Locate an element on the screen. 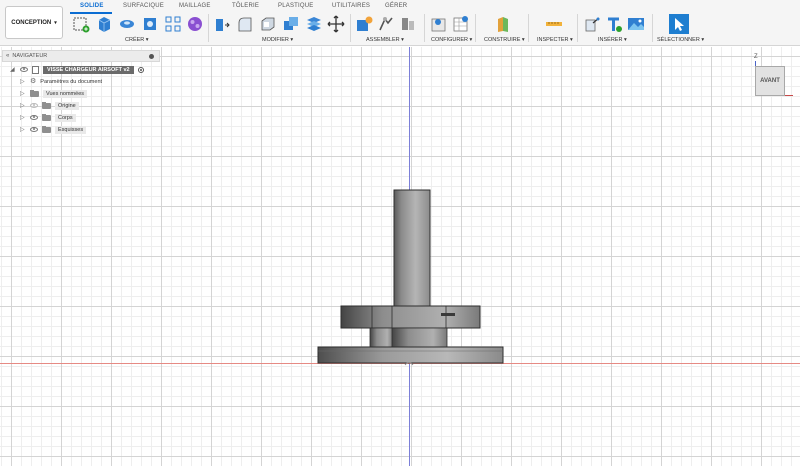  image-icon is located at coordinates (636, 24).